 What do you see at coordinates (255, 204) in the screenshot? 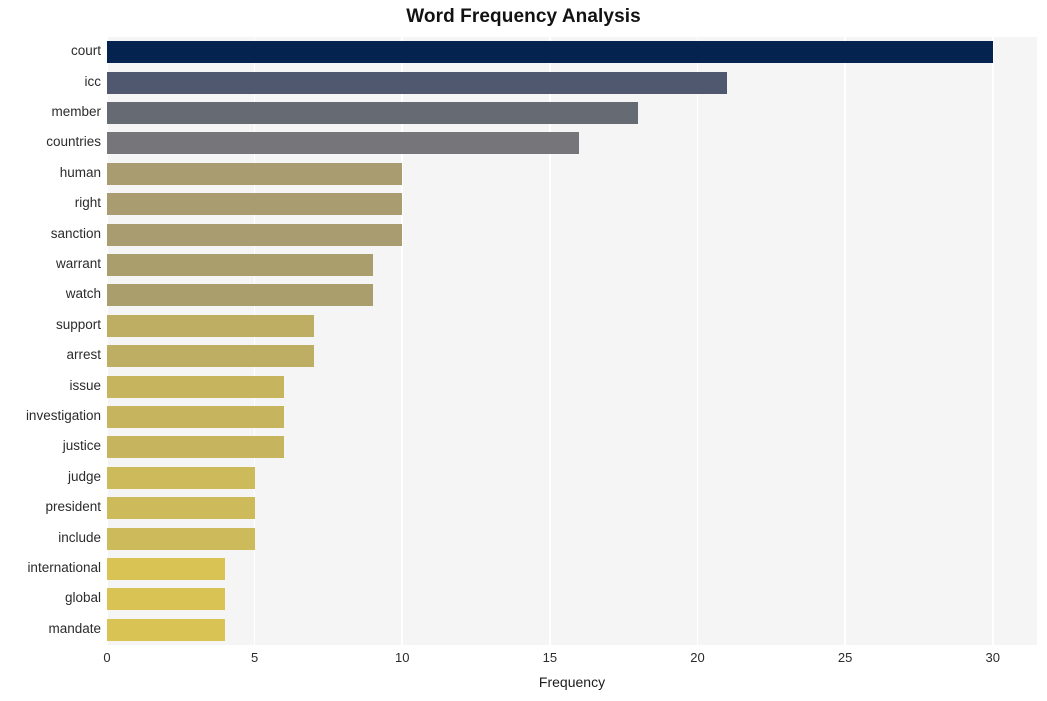
I see `bar-right` at bounding box center [255, 204].